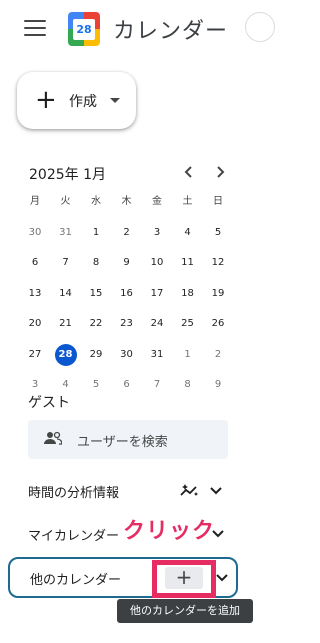  I want to click on plus-icon: +, so click(46, 100).